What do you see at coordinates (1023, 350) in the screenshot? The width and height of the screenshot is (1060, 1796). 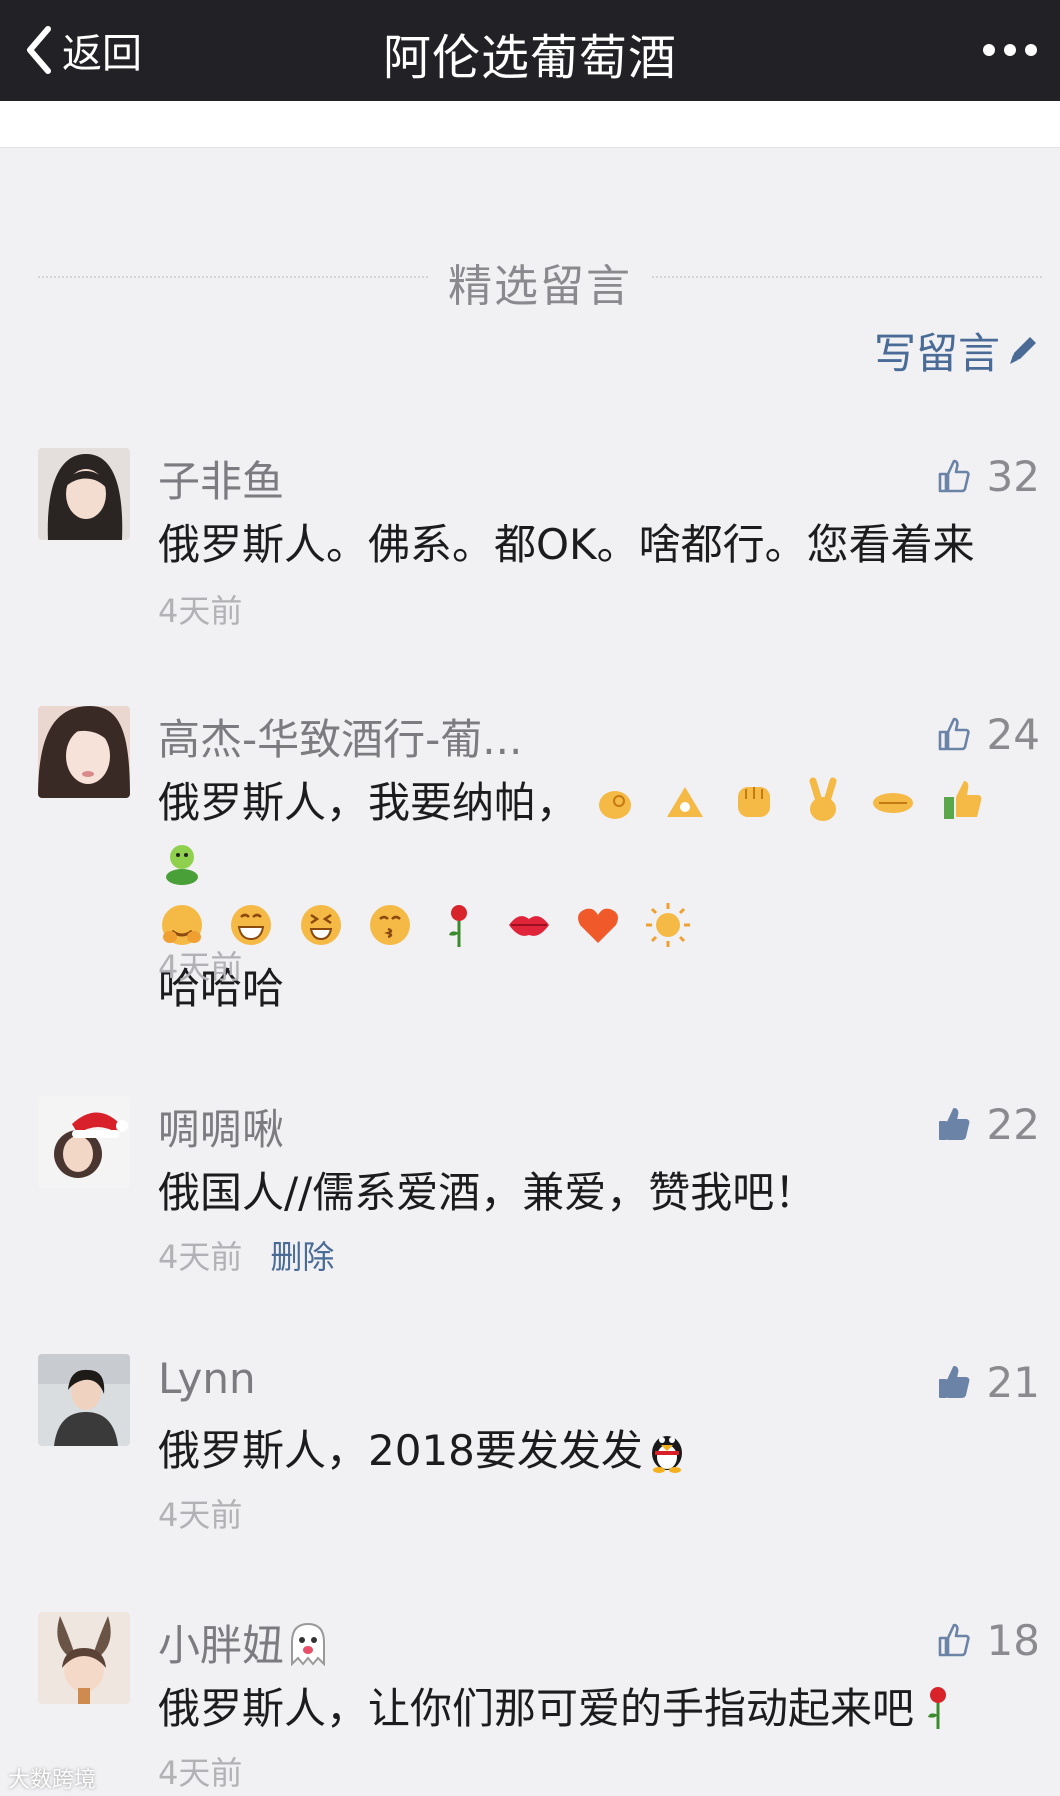 I see `pencil-icon` at bounding box center [1023, 350].